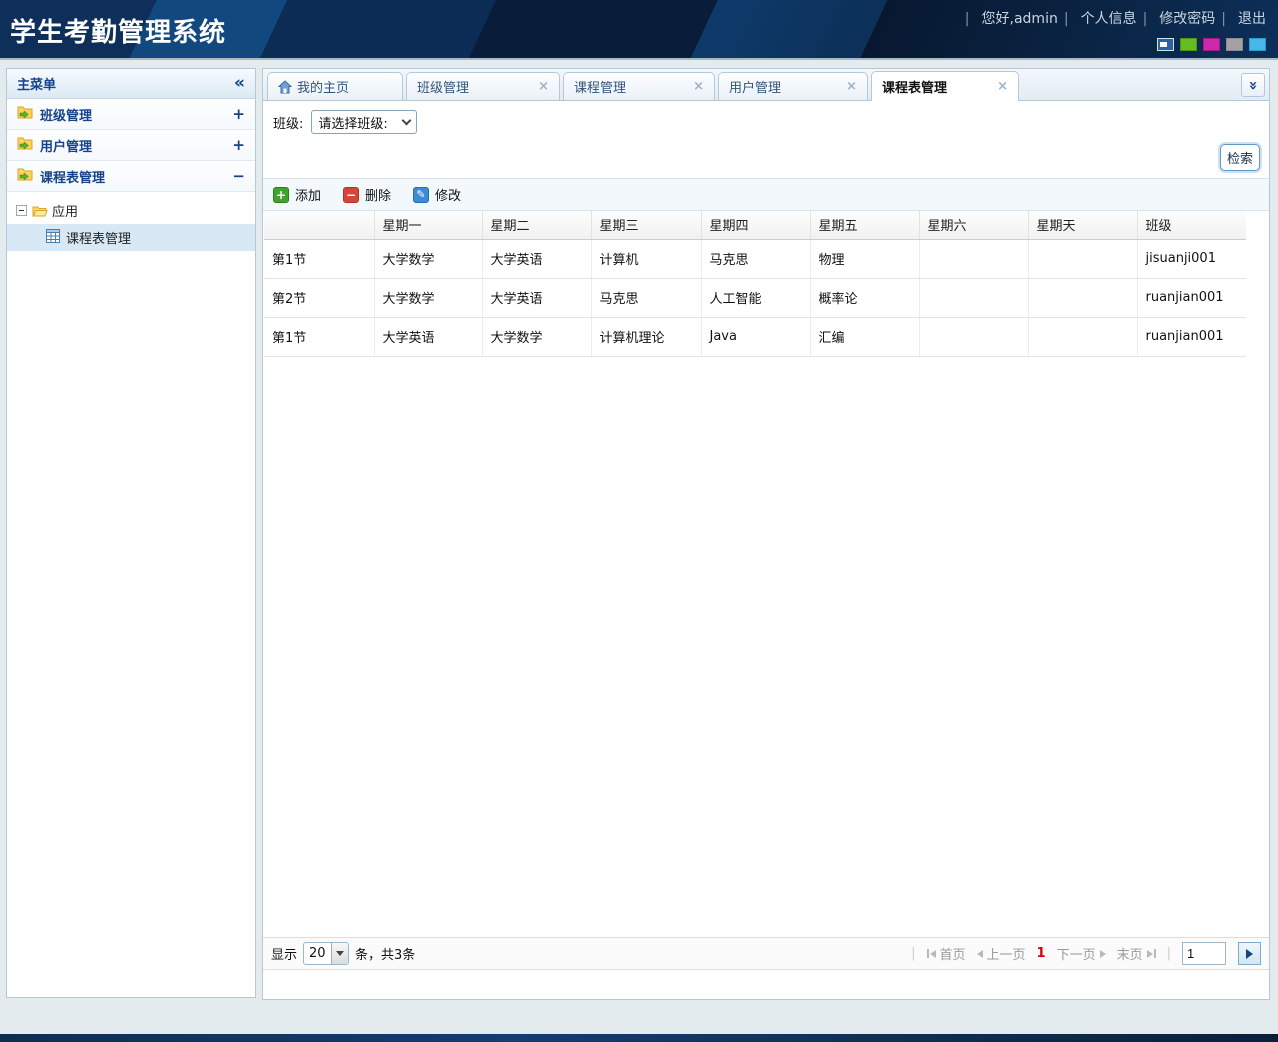 The image size is (1278, 1042). I want to click on table-row: 第1节 大学数学 大学英语 计算机 马克思 物理 jisuanji001, so click(755, 259).